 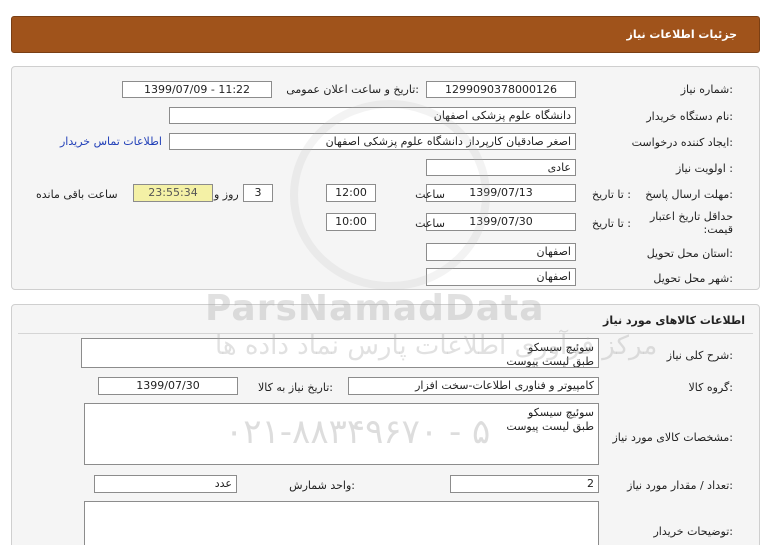 What do you see at coordinates (689, 194) in the screenshot?
I see `deadline-label: مهلت ارسال پاسخ:` at bounding box center [689, 194].